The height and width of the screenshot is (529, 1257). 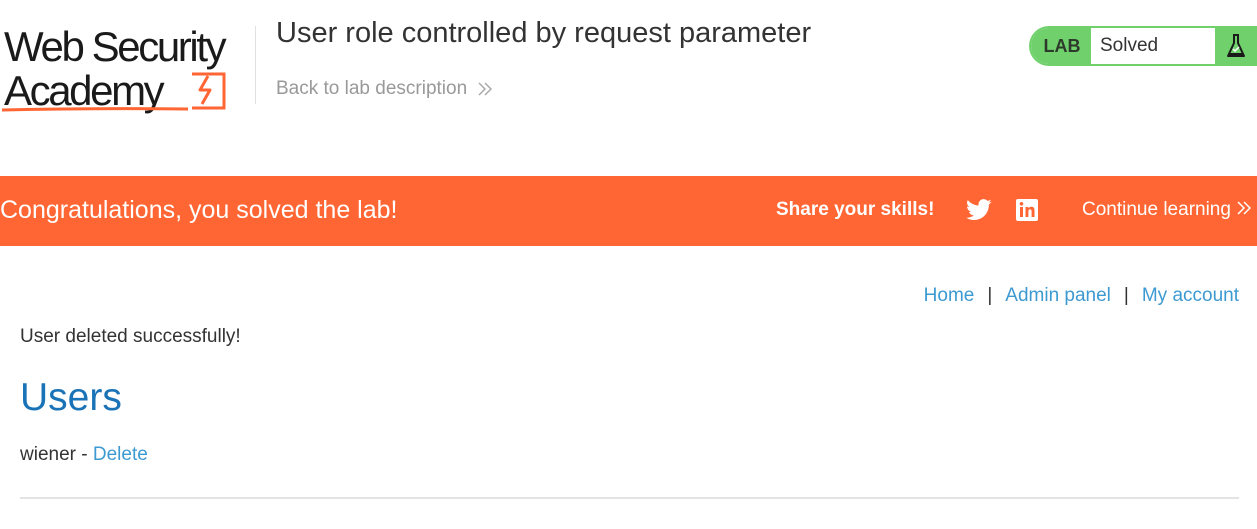 I want to click on flask-icon, so click(x=1236, y=46).